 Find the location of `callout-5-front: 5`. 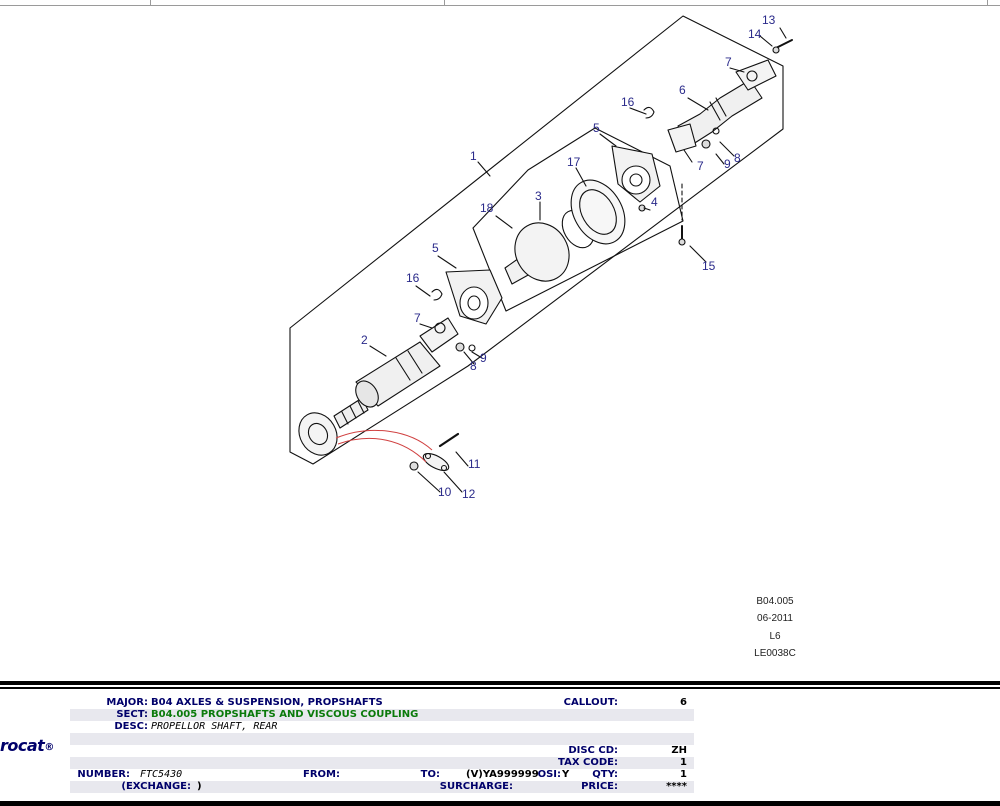

callout-5-front: 5 is located at coordinates (435, 248).